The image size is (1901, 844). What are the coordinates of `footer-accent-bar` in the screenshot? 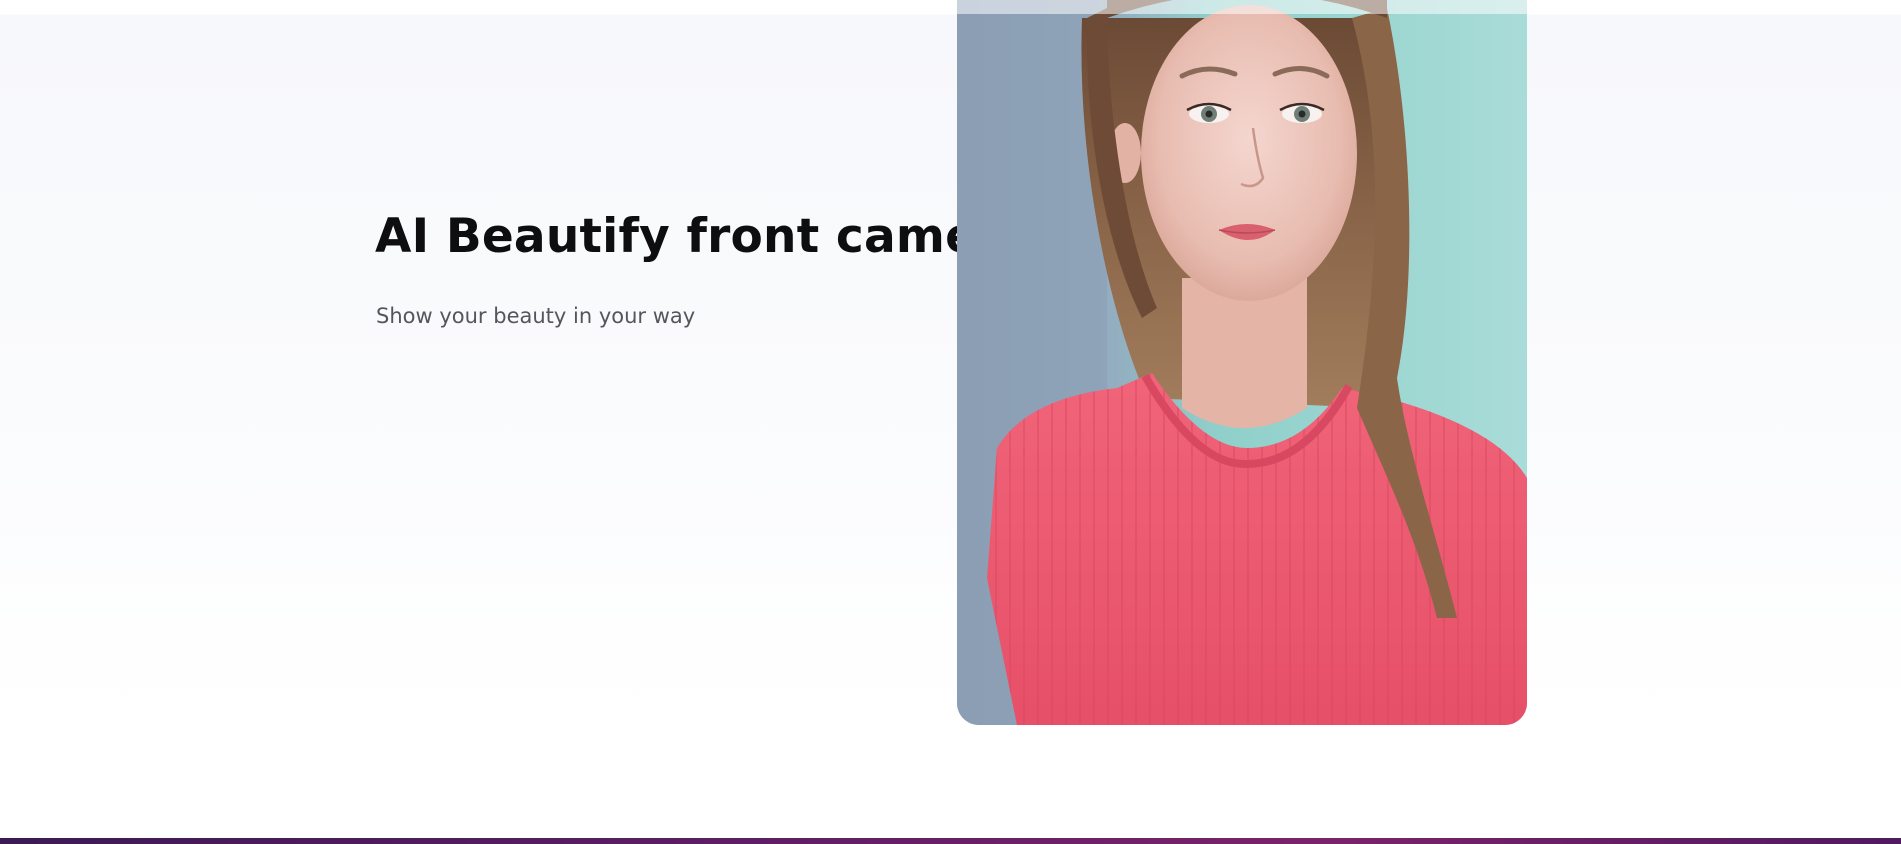 It's located at (950, 841).